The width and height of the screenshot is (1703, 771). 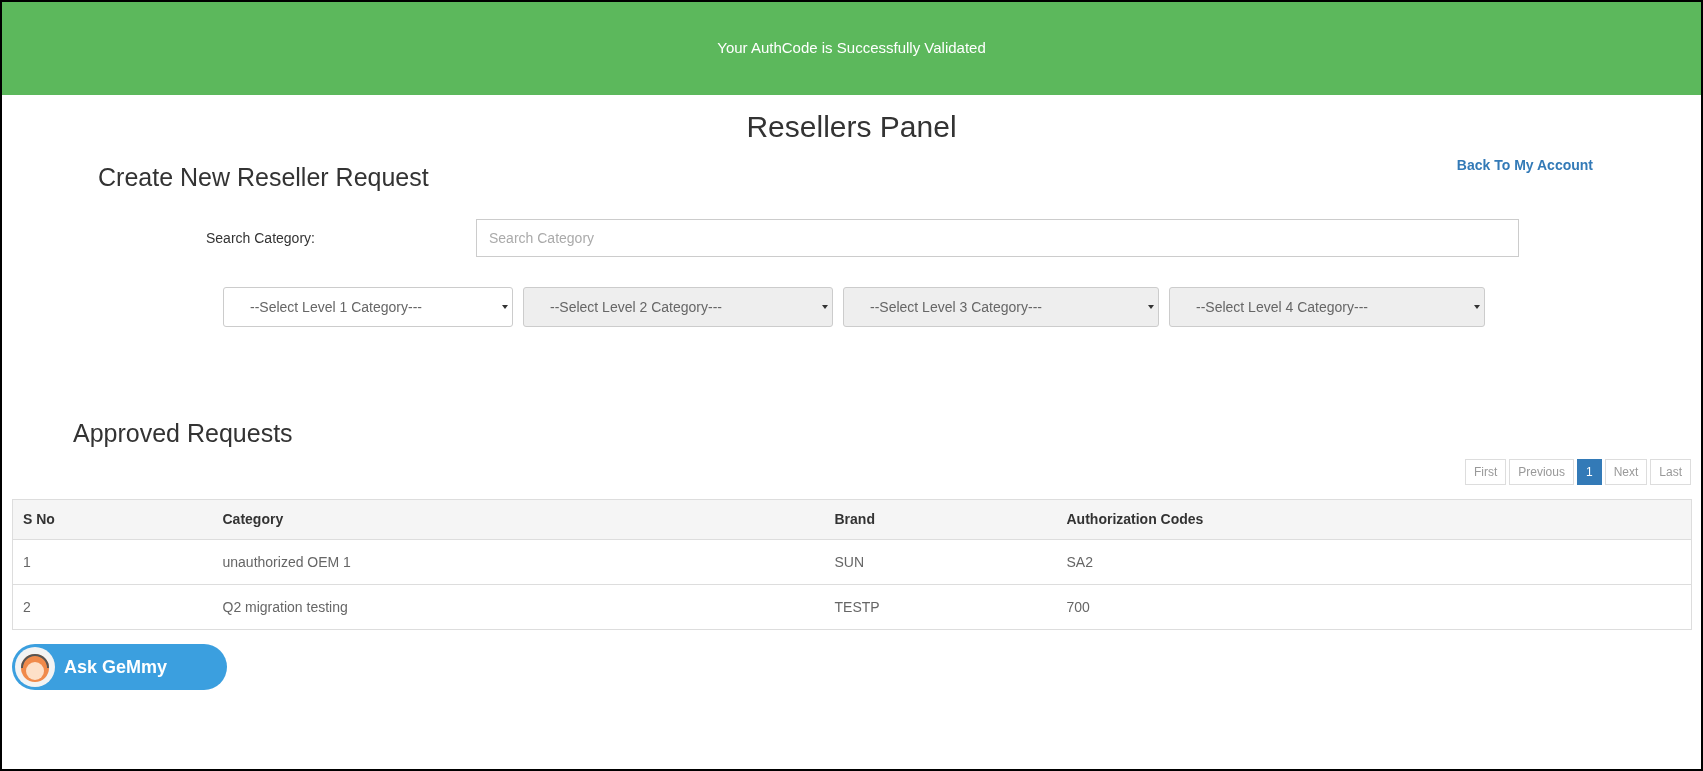 I want to click on table-cell: Q2 migration testing, so click(x=518, y=607).